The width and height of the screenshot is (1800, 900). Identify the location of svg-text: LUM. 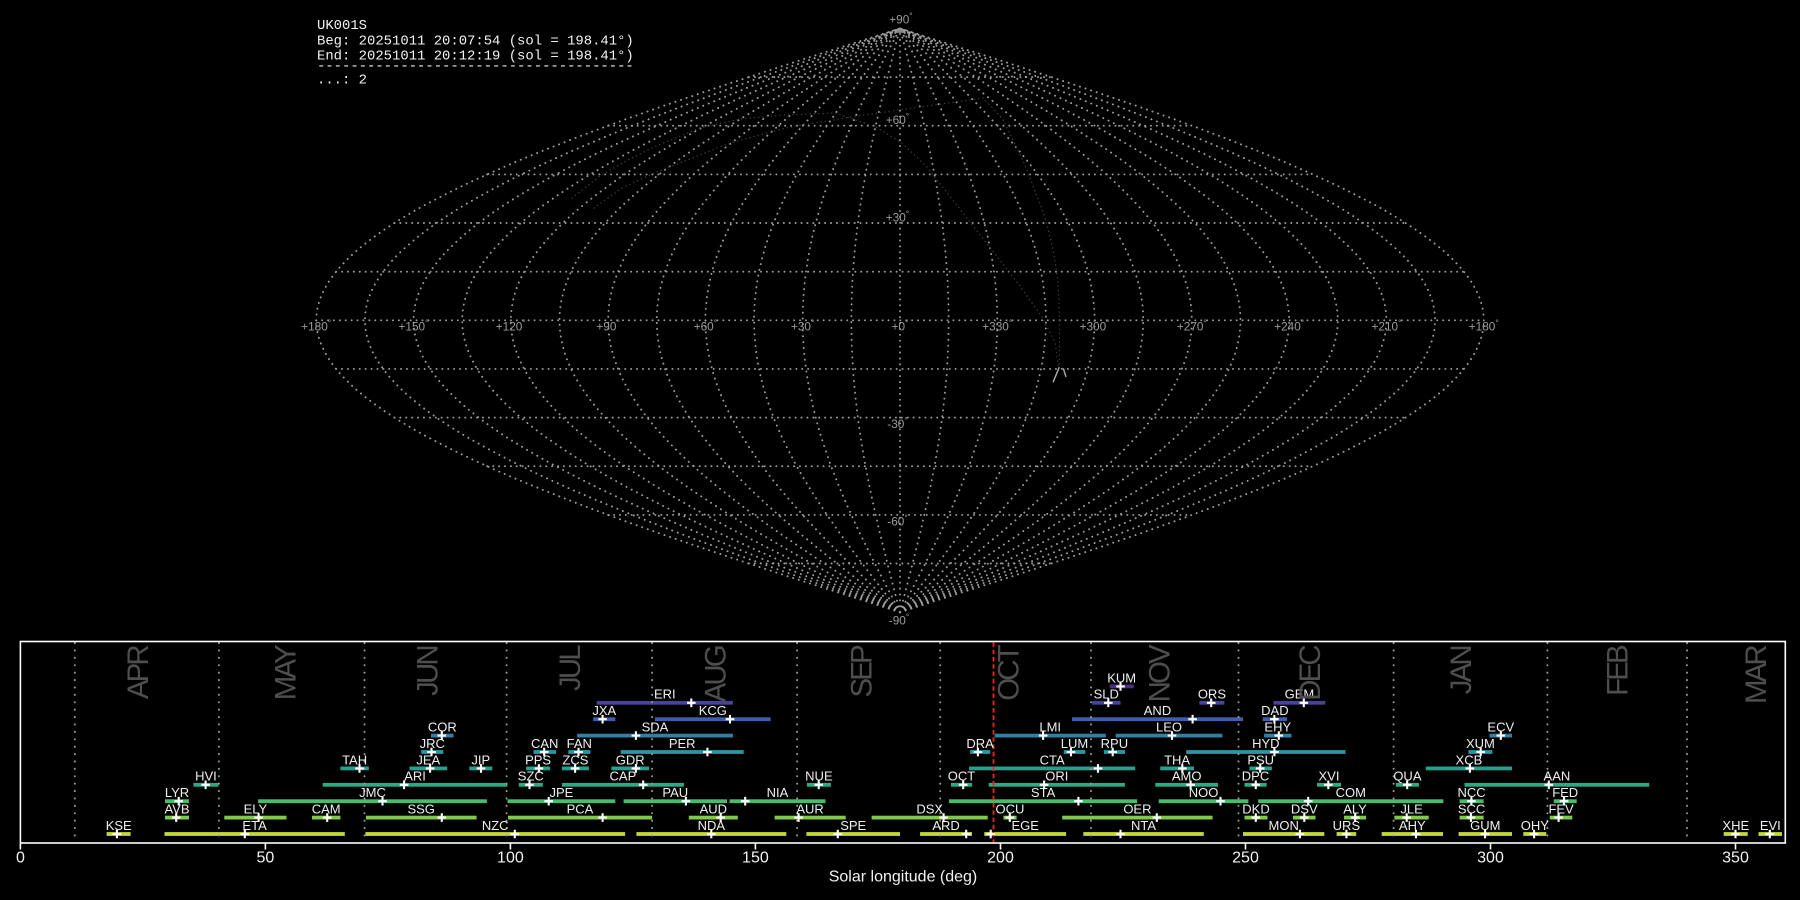
(1074, 743).